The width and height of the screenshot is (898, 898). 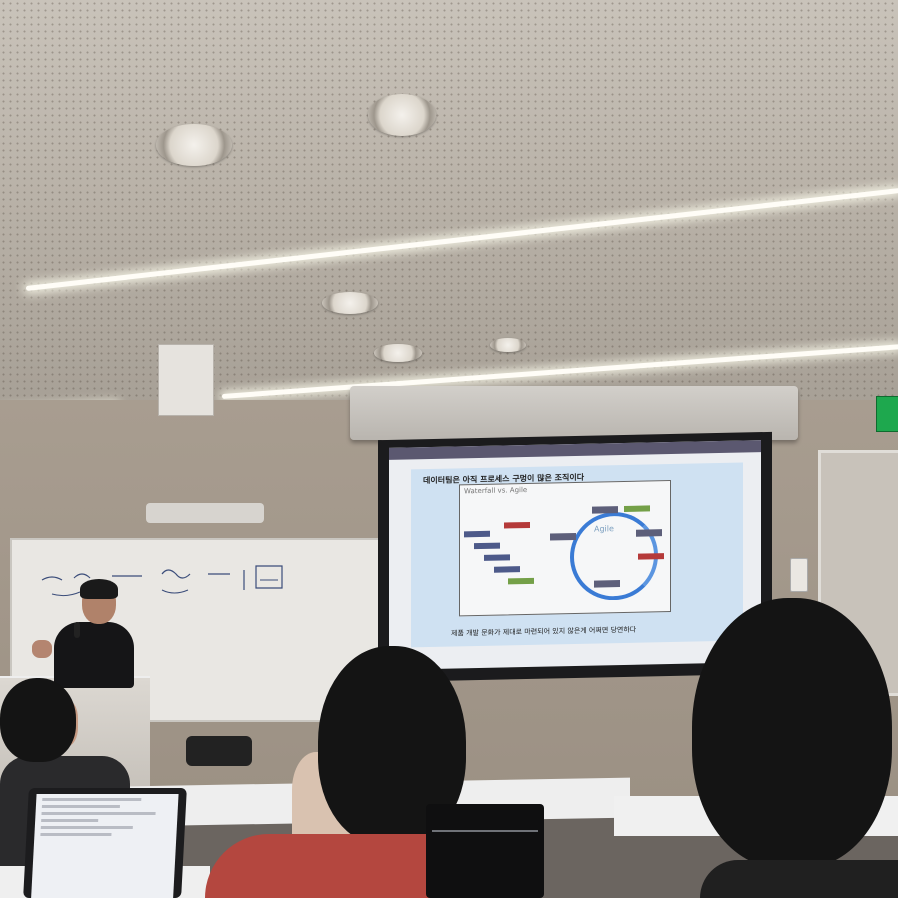 What do you see at coordinates (94, 655) in the screenshot?
I see `presenter-body` at bounding box center [94, 655].